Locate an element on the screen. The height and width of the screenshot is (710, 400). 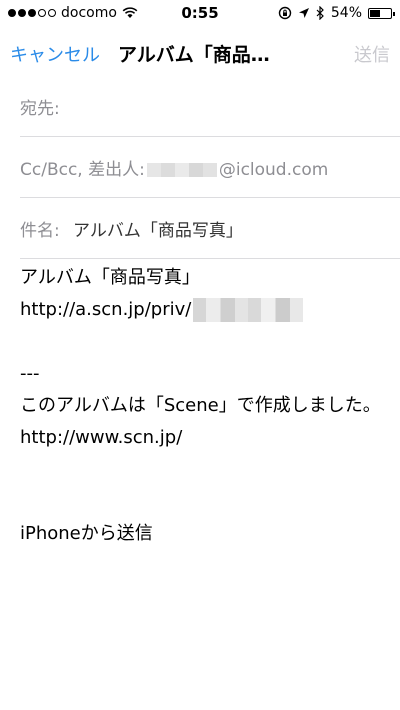
rotation-lock-icon is located at coordinates (285, 13).